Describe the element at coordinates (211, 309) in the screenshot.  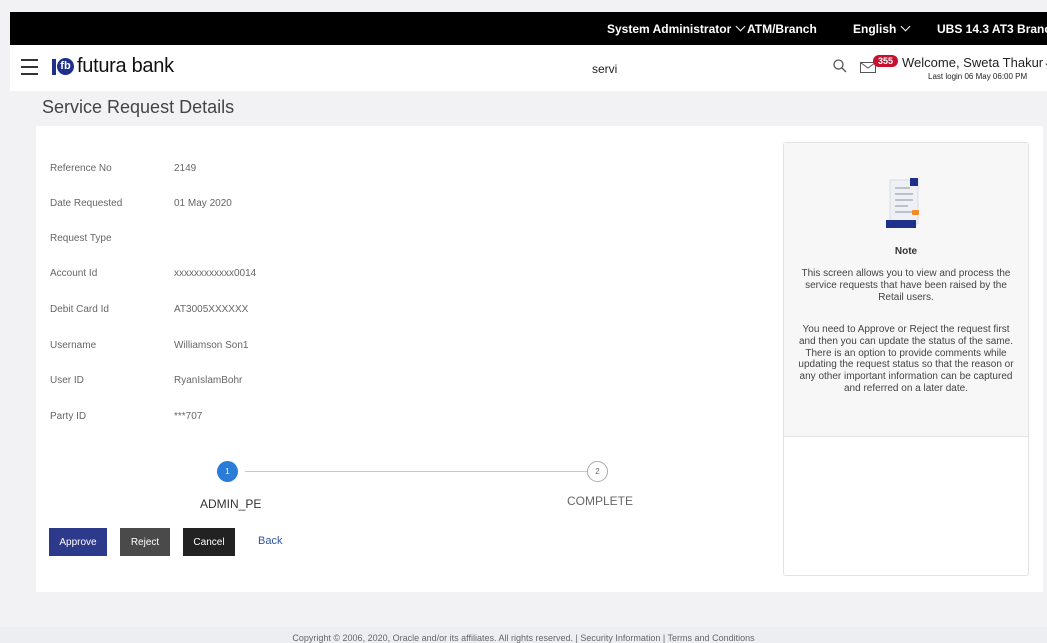
I see `field-value-debit-card-id: AT3005XXXXXX` at that location.